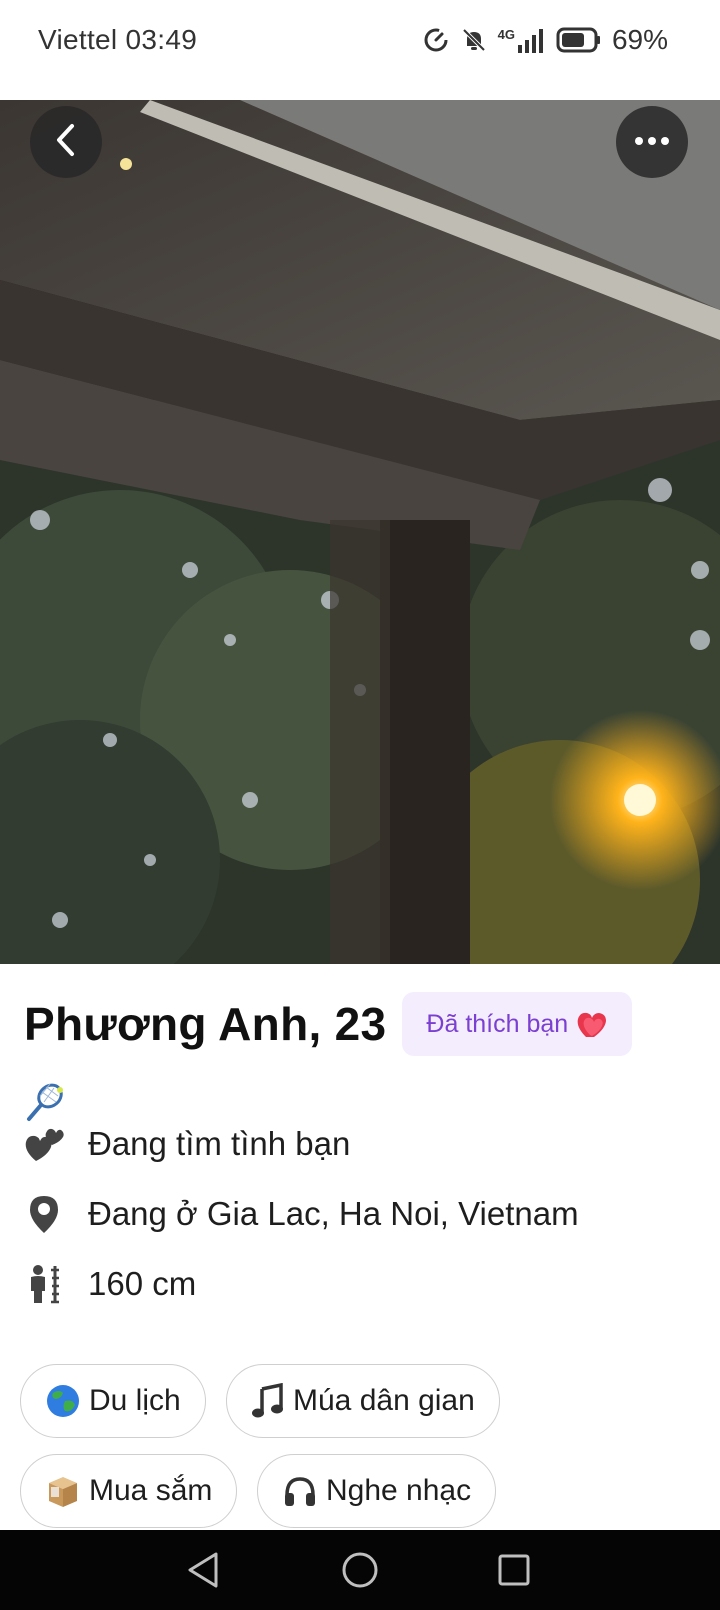  What do you see at coordinates (78, 39) in the screenshot?
I see `carrier-name: Viettel` at bounding box center [78, 39].